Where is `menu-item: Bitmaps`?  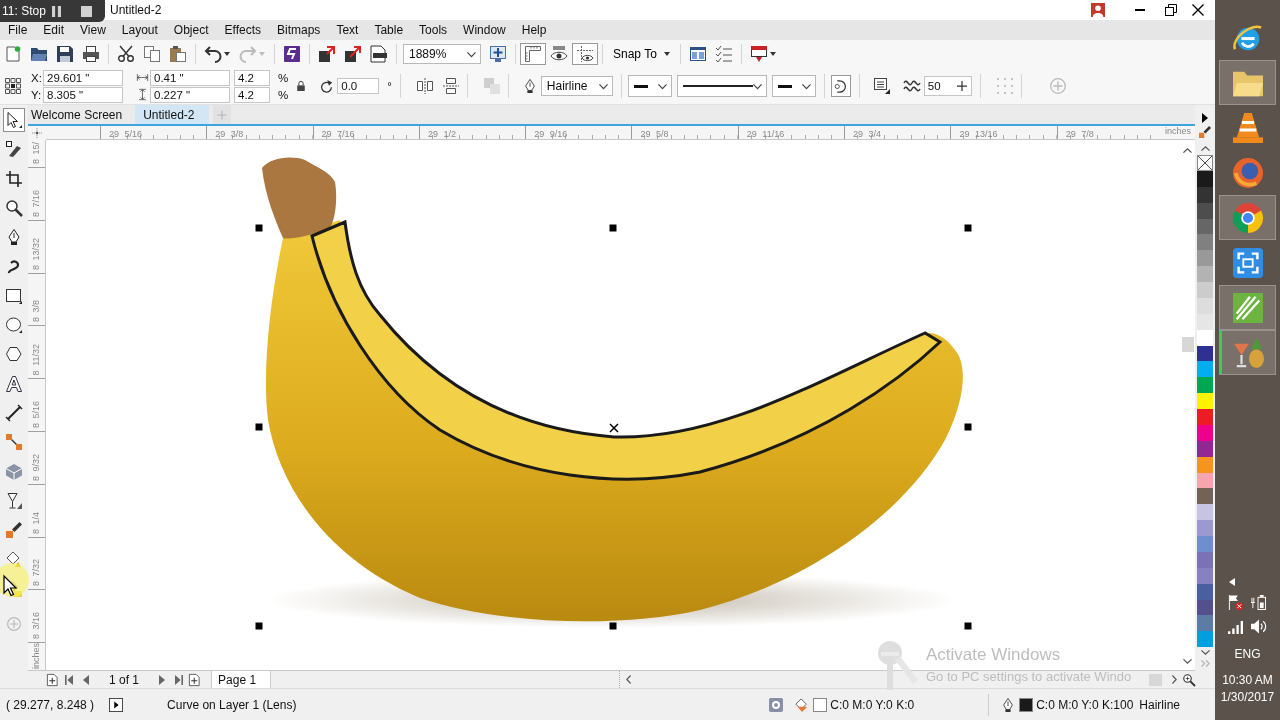
menu-item: Bitmaps is located at coordinates (299, 30).